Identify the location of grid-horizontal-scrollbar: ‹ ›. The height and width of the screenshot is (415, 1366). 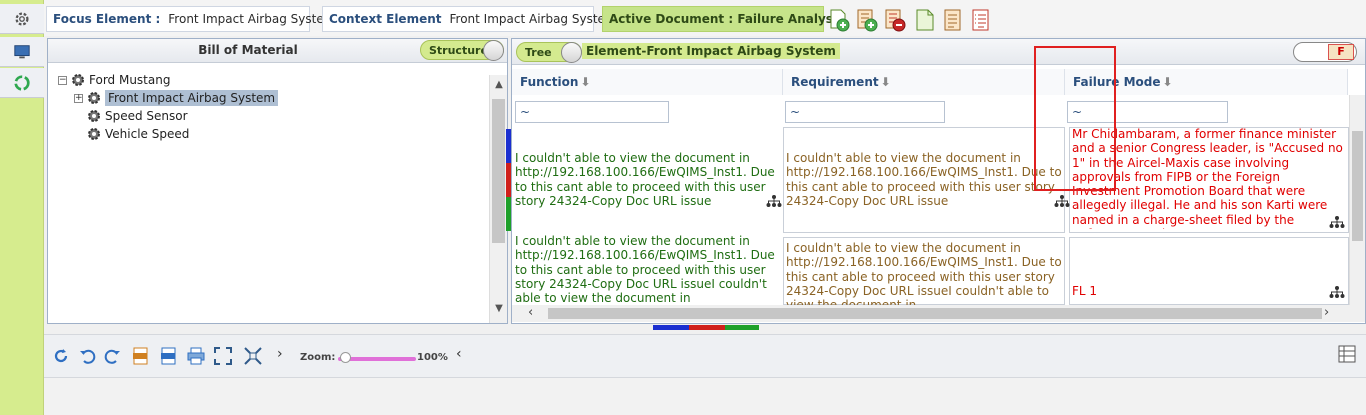
(938, 313).